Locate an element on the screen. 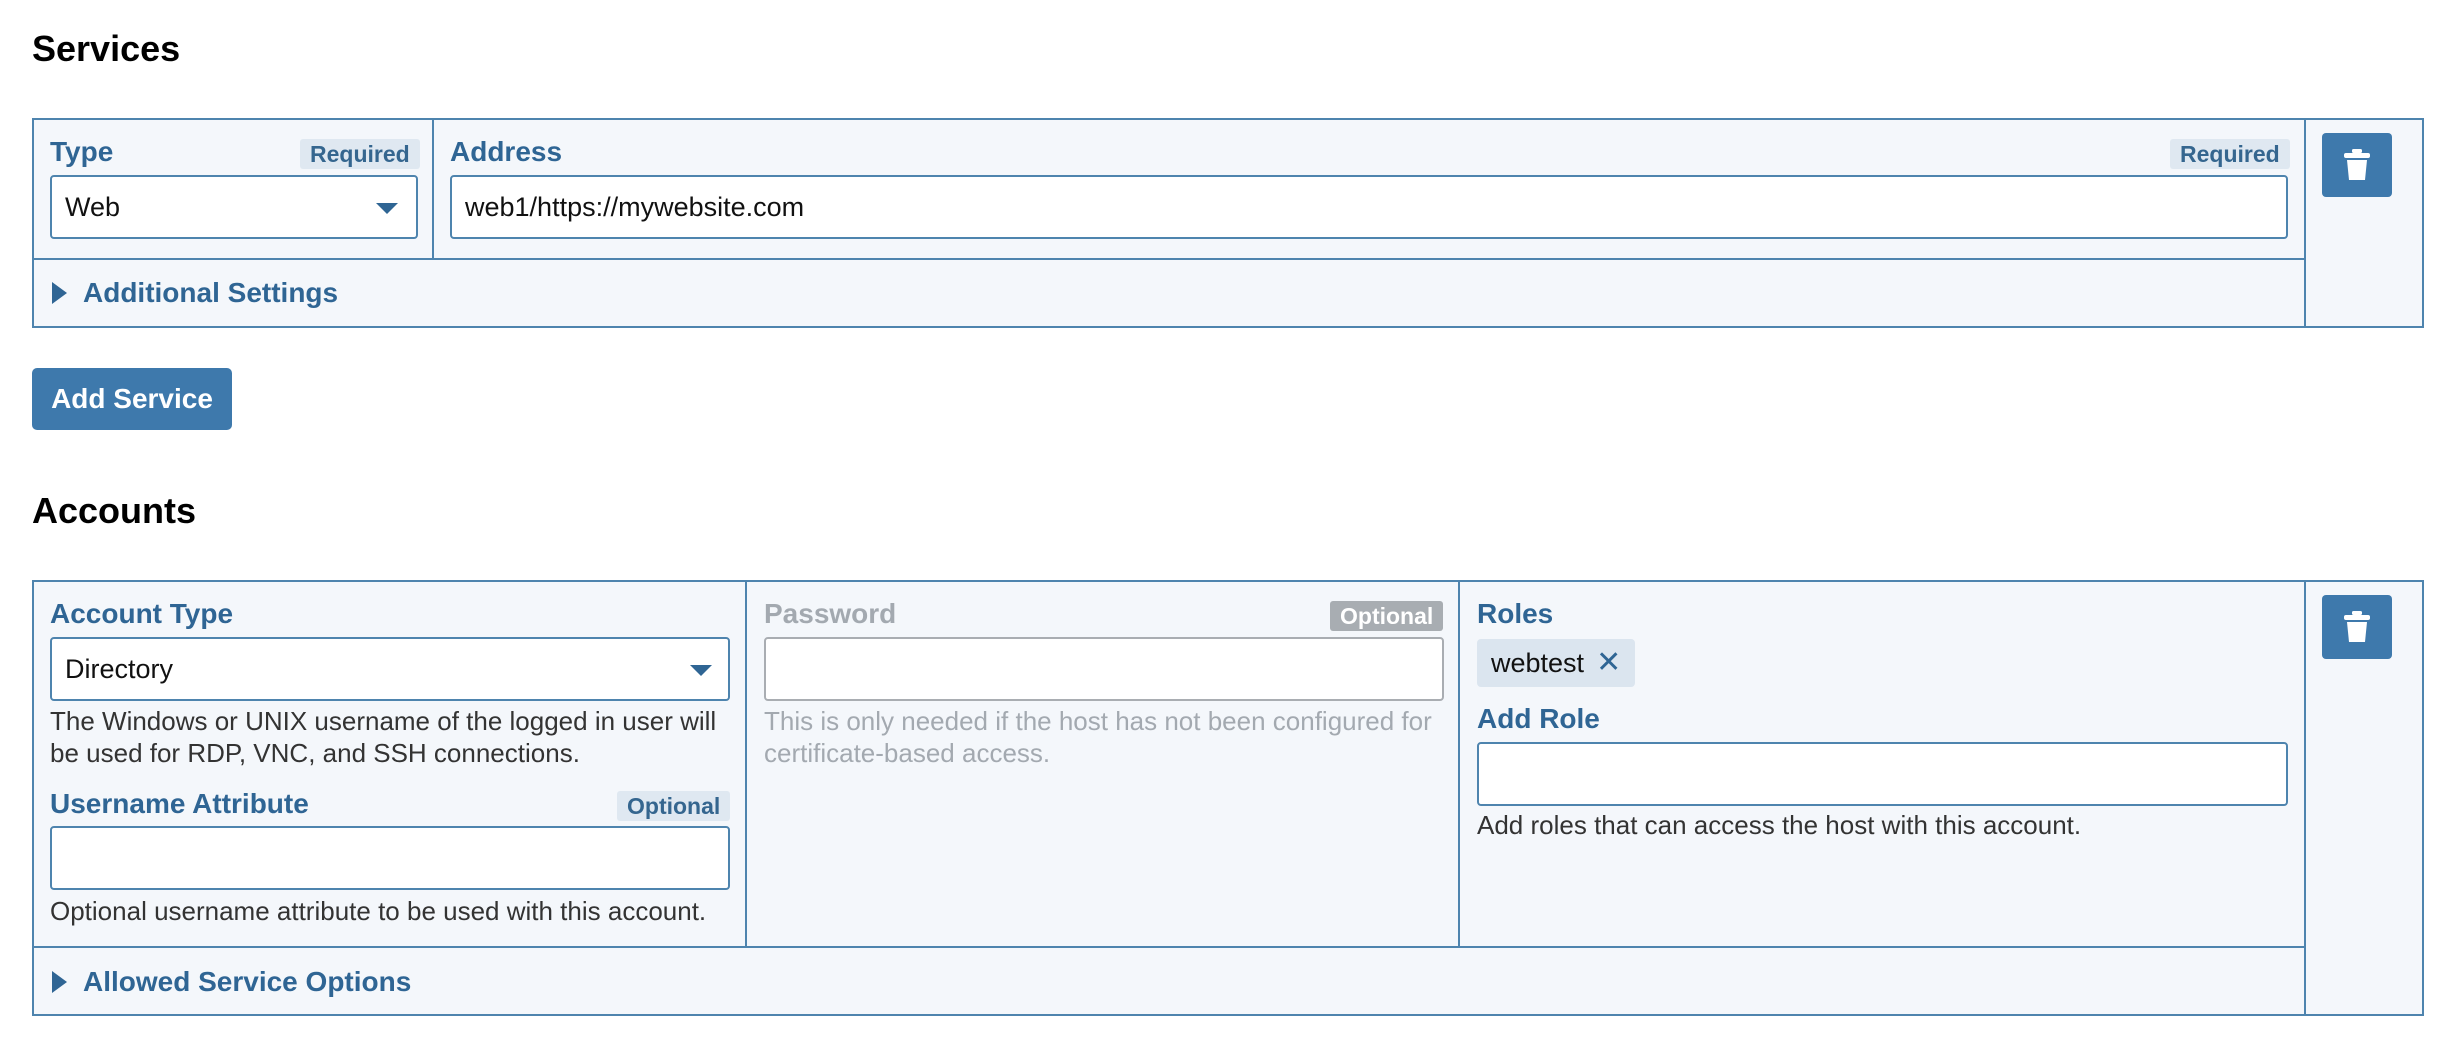  address-input: web1/https://mywebsite.com is located at coordinates (1369, 207).